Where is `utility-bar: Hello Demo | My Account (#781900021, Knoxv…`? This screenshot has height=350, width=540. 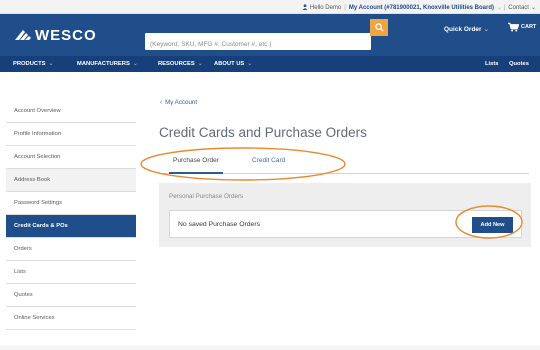
utility-bar: Hello Demo | My Account (#781900021, Knoxv… is located at coordinates (270, 7).